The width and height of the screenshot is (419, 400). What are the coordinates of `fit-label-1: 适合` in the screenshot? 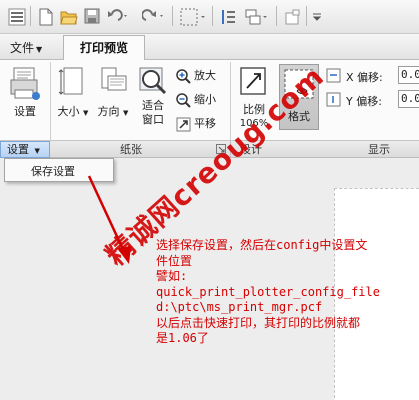 It's located at (153, 105).